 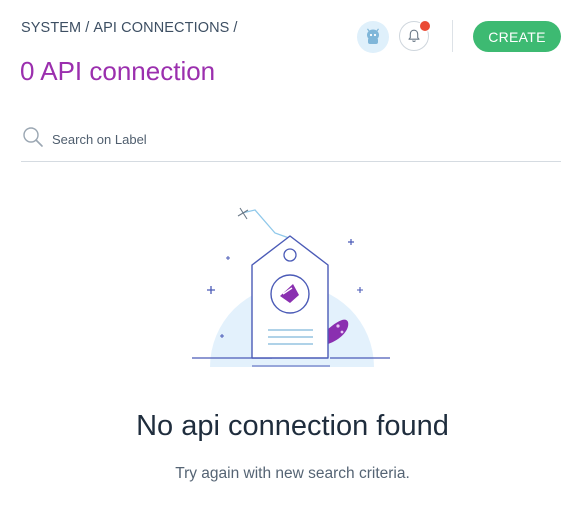 What do you see at coordinates (292, 426) in the screenshot?
I see `empty-state-title: No api connection found` at bounding box center [292, 426].